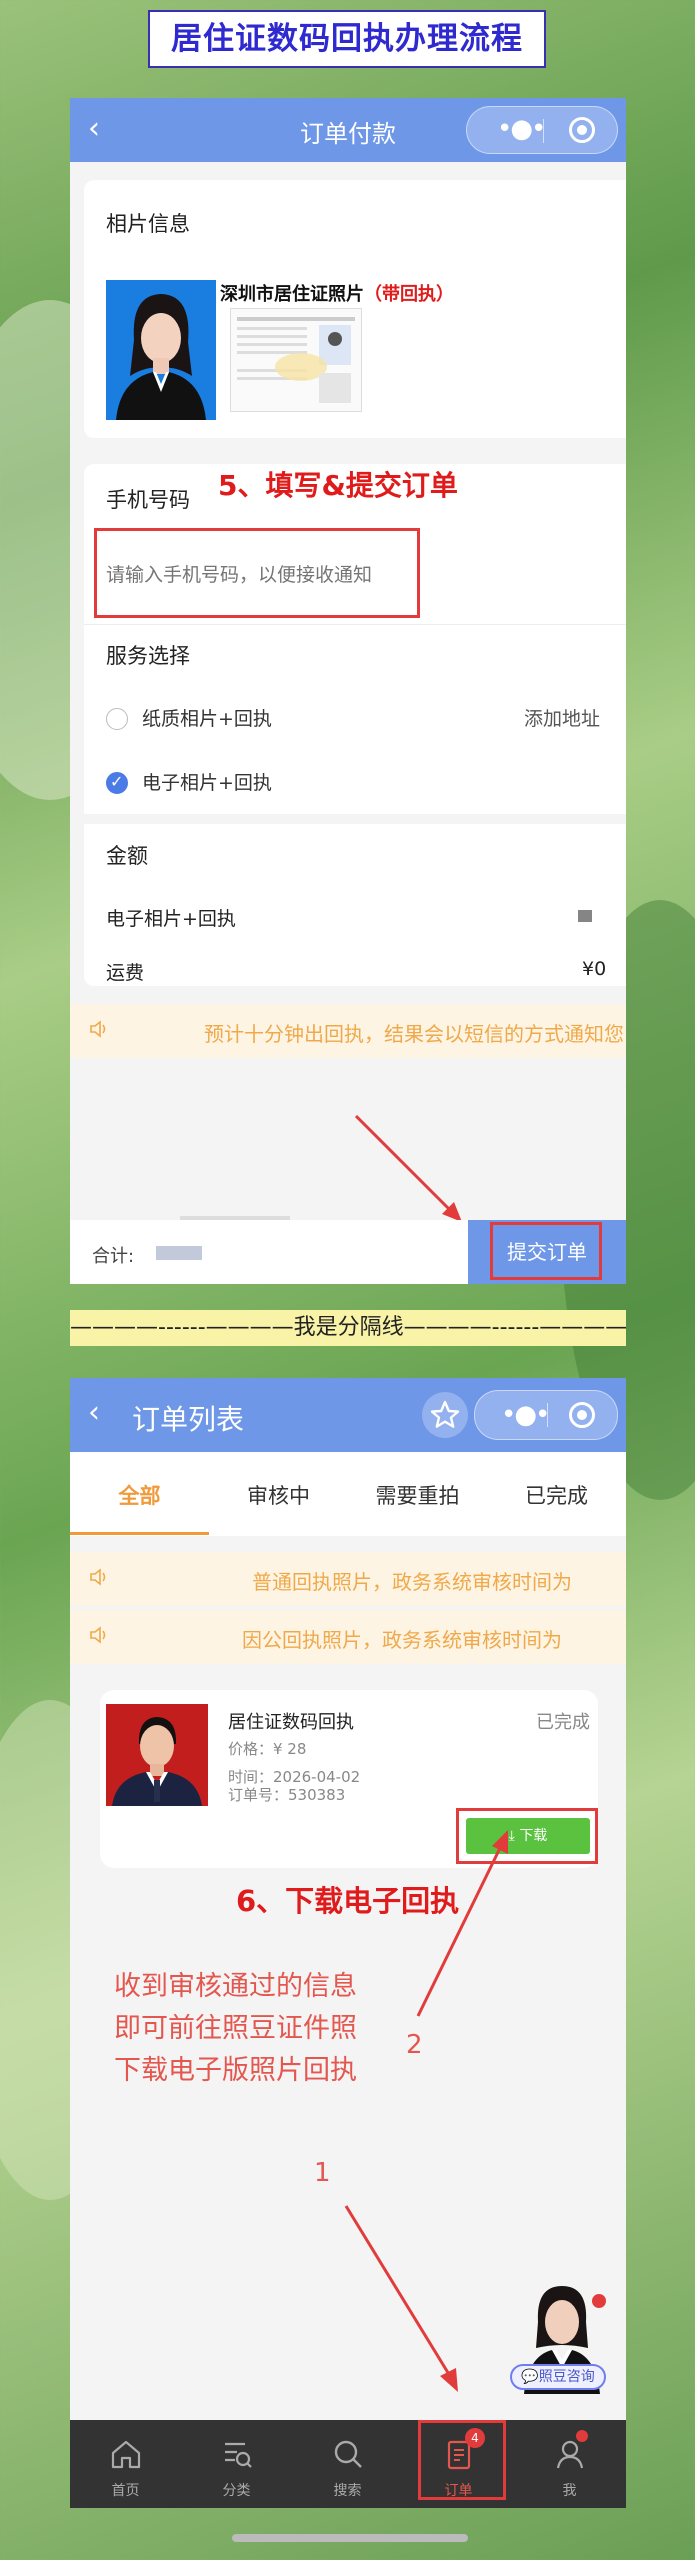 This screenshot has width=695, height=2560. I want to click on annotation-number-2: 2, so click(414, 2045).